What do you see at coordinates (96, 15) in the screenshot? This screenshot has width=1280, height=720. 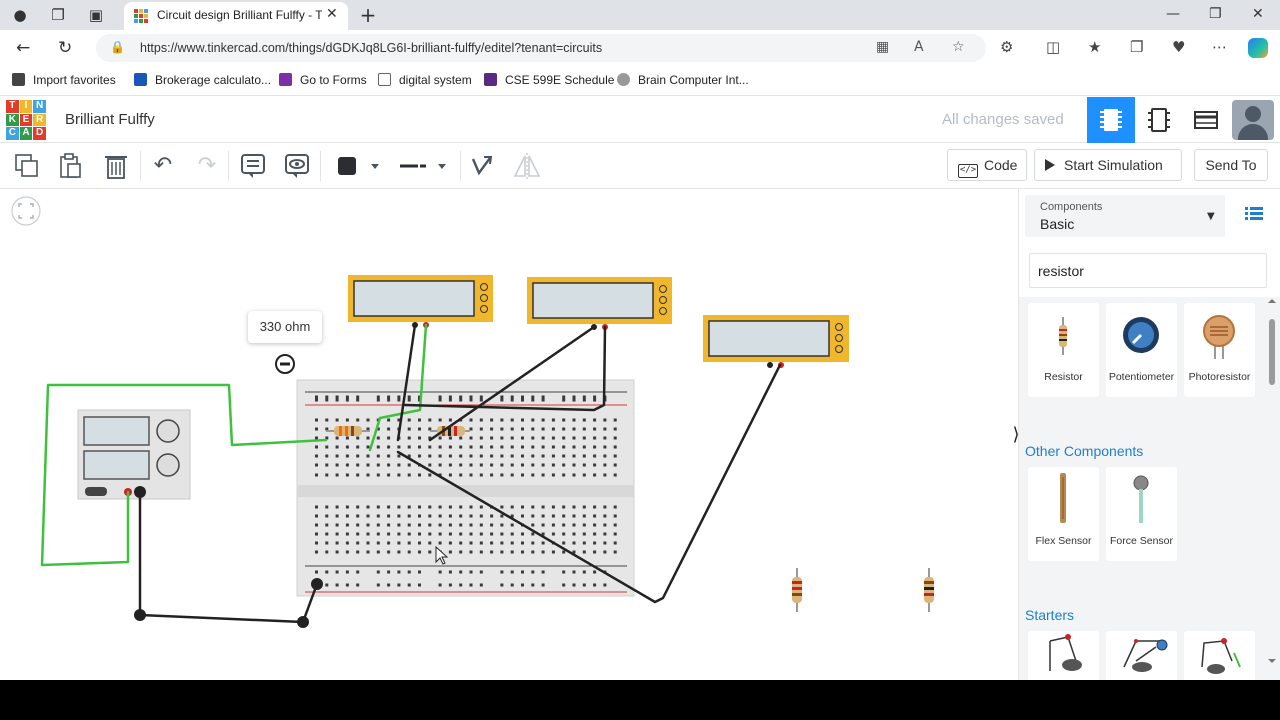 I see `tab-actions-icon: ▣` at bounding box center [96, 15].